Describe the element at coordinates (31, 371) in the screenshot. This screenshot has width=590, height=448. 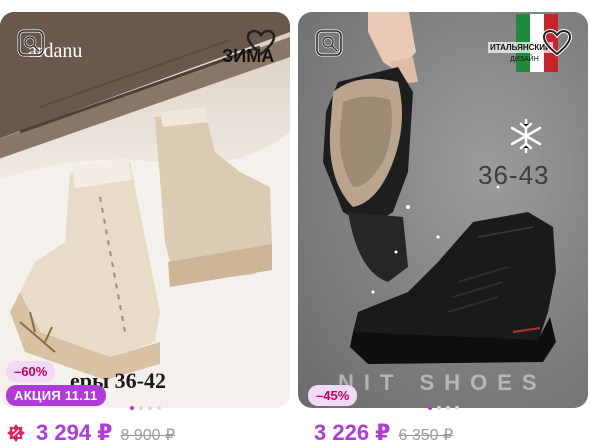
I see `discount-badge: –60%` at that location.